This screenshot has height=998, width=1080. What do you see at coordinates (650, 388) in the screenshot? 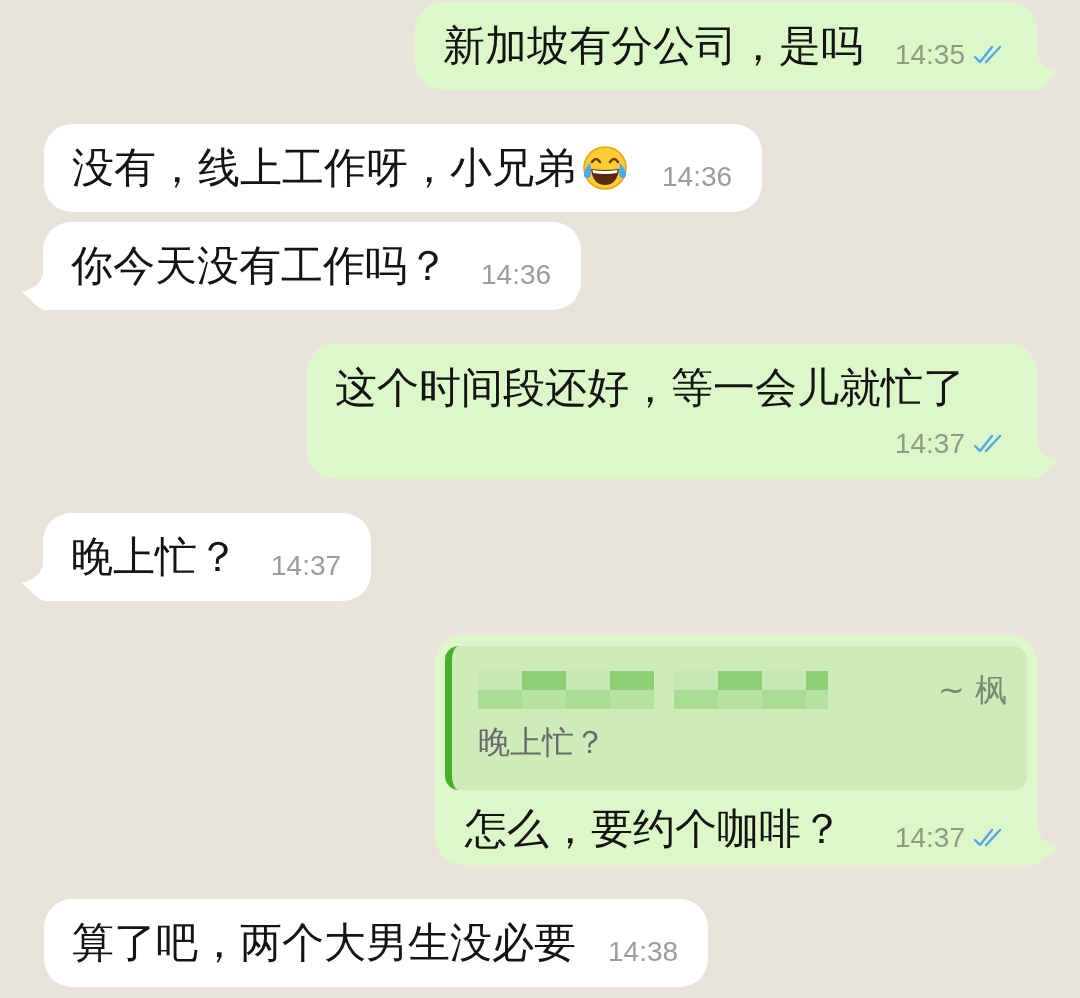
I see `message-text: 这个时间段还好，等一会儿就忙了` at bounding box center [650, 388].